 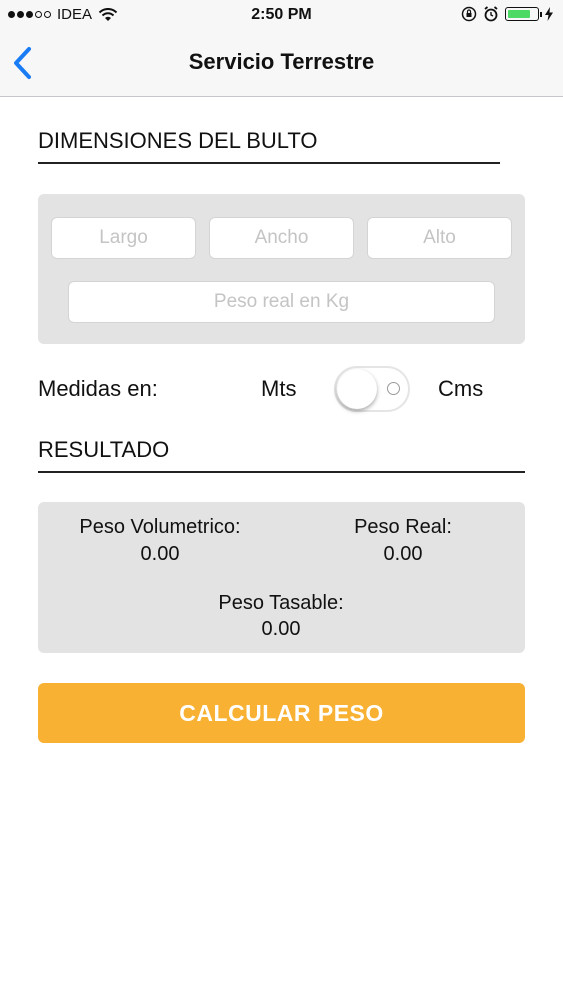 I want to click on status-right, so click(x=507, y=14).